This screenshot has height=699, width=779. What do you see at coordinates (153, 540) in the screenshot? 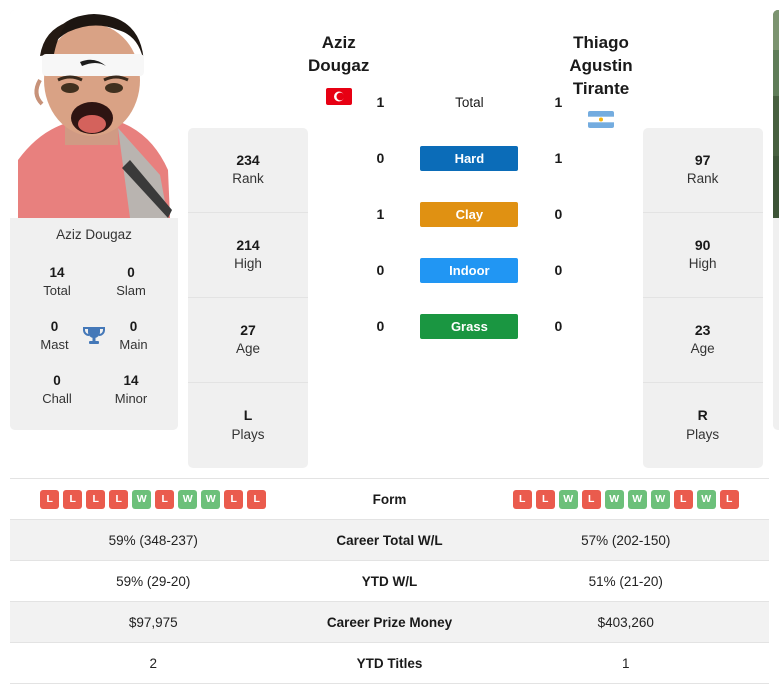
I see `left-value: 59% (348-237)` at bounding box center [153, 540].